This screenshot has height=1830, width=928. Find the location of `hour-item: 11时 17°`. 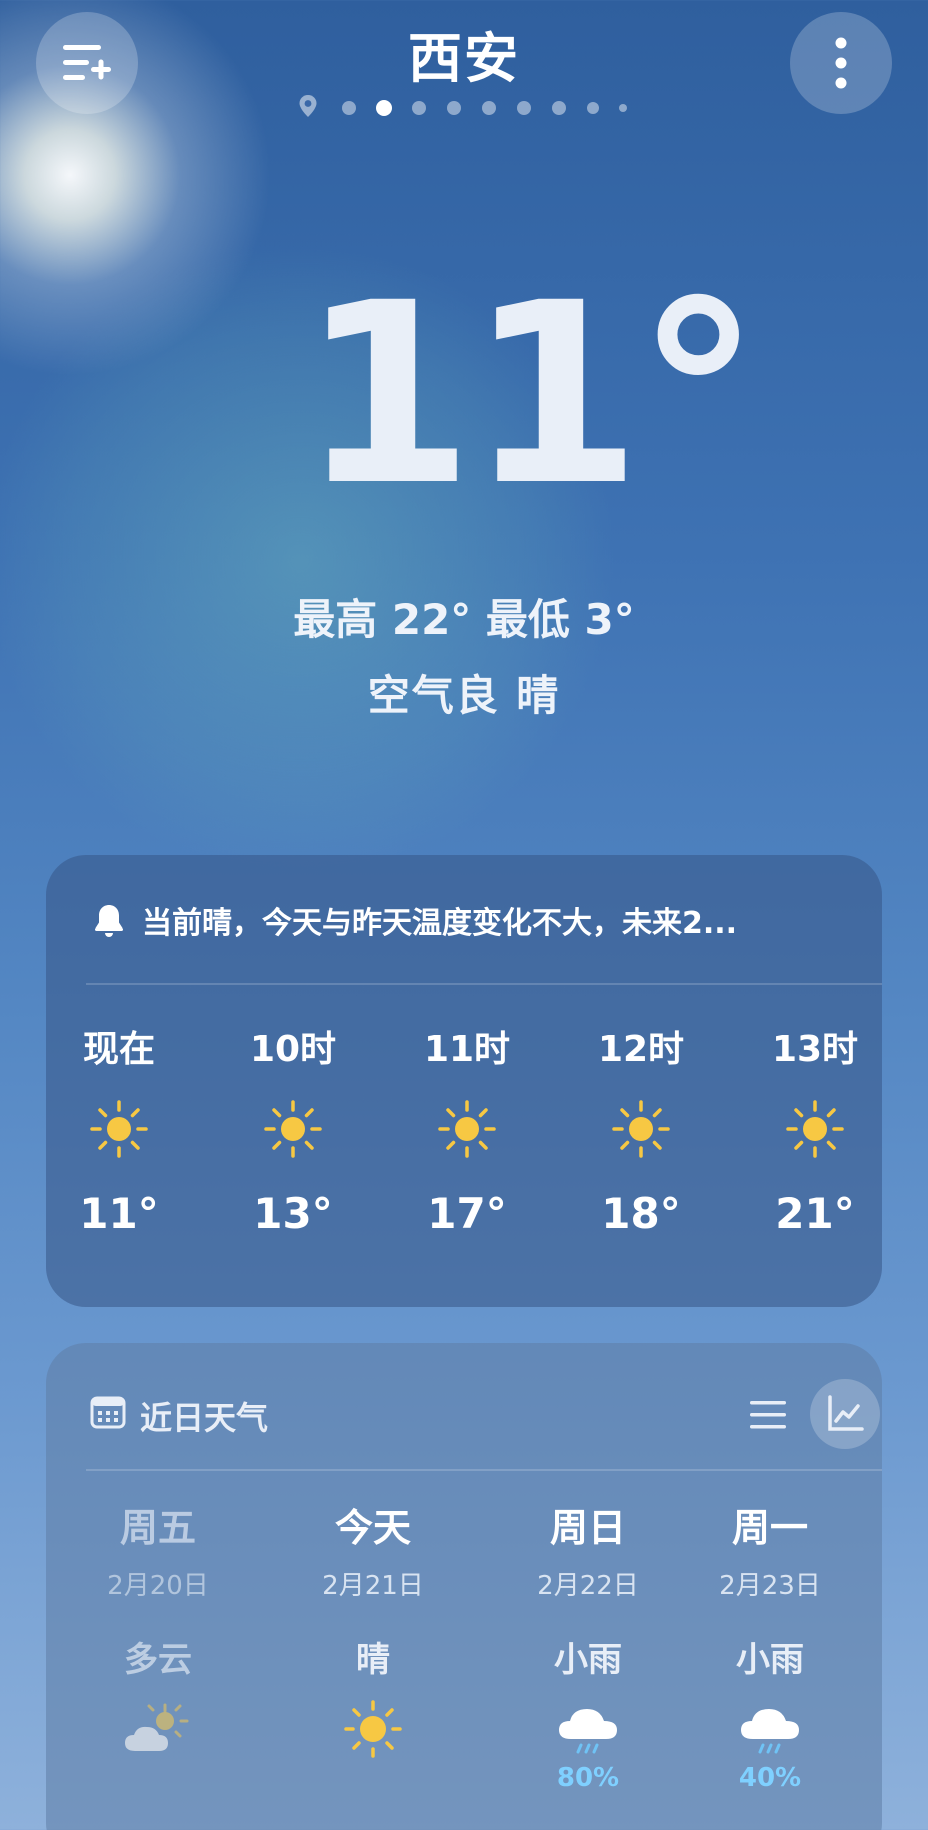

hour-item: 11时 17° is located at coordinates (467, 1131).